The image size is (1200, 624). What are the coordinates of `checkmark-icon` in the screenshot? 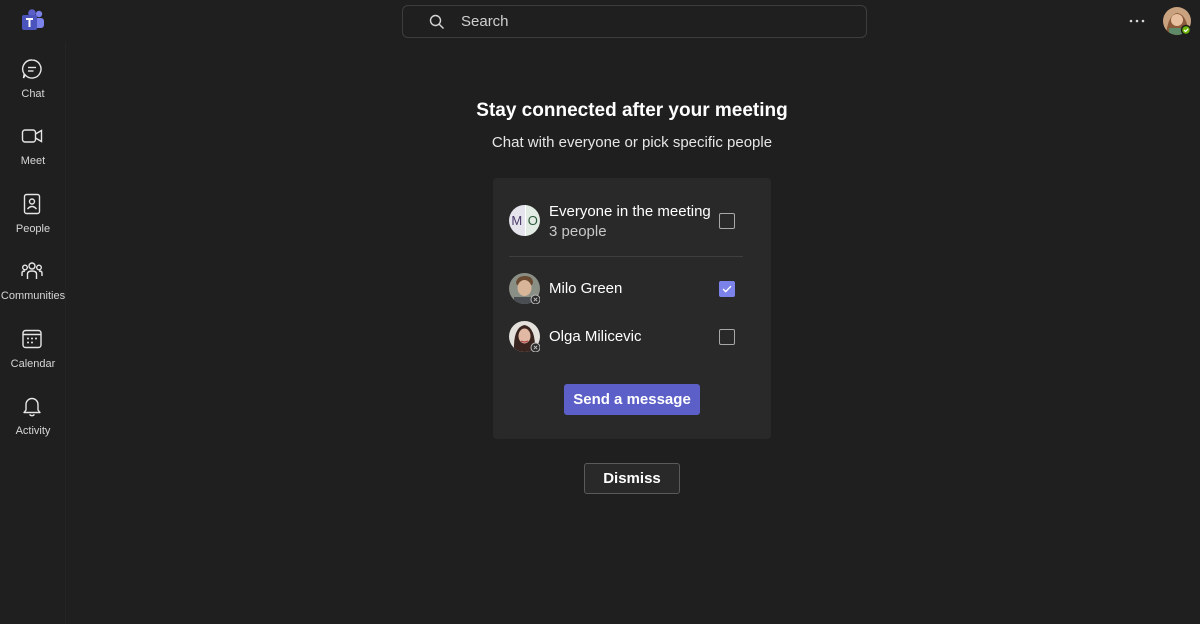 It's located at (727, 289).